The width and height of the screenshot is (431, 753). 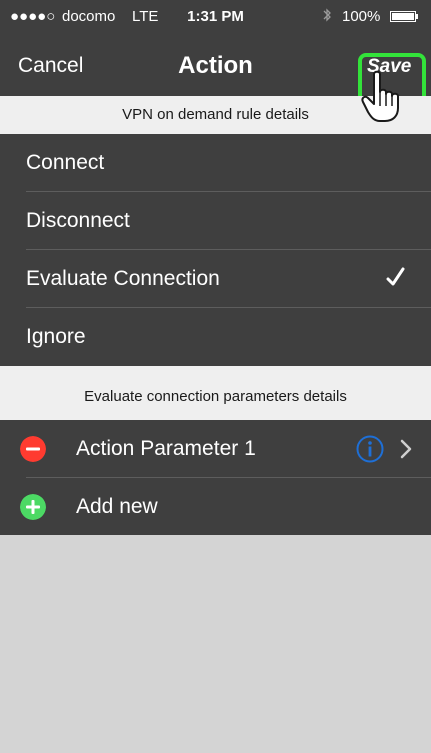 What do you see at coordinates (166, 448) in the screenshot?
I see `parameter-label: Action Parameter 1` at bounding box center [166, 448].